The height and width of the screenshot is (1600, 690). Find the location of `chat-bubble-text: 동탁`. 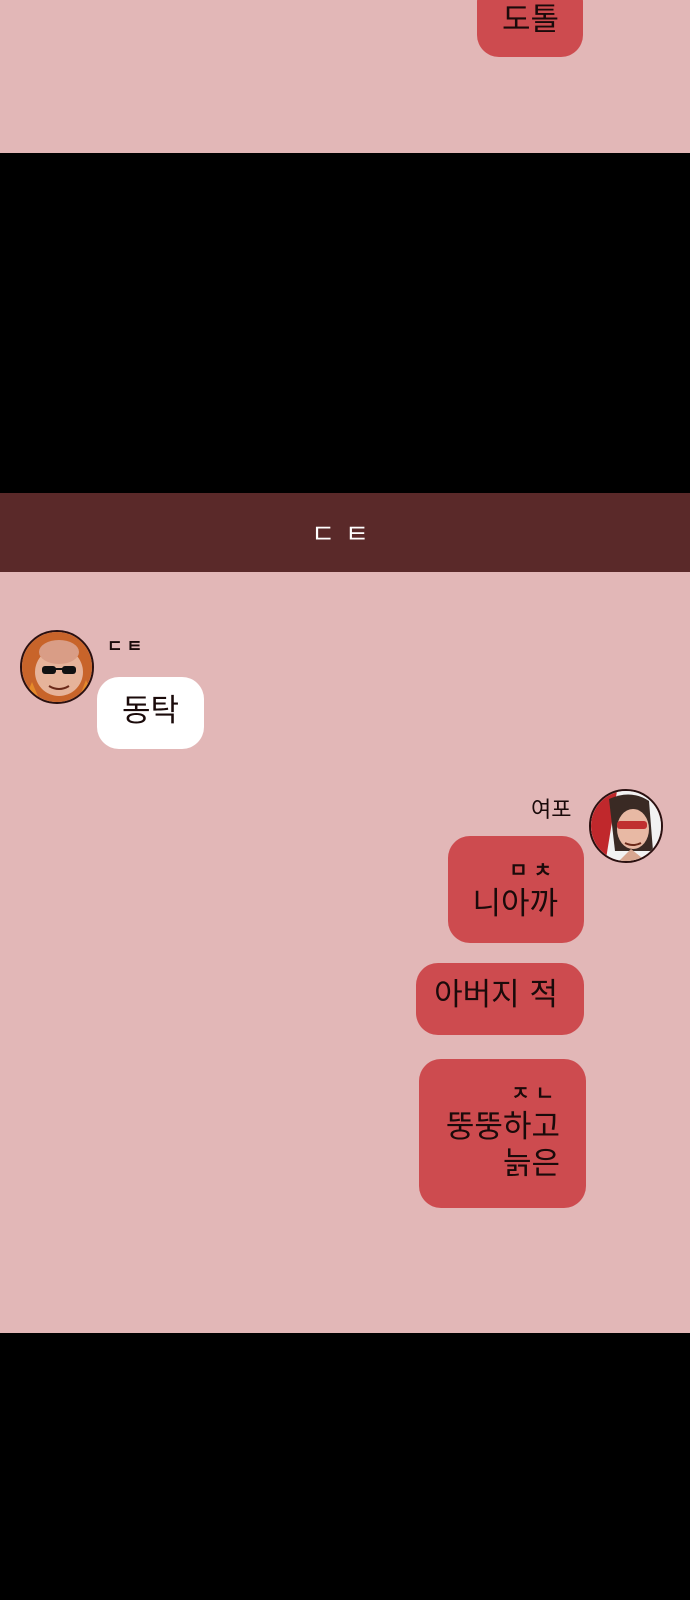

chat-bubble-text: 동탁 is located at coordinates (150, 711).